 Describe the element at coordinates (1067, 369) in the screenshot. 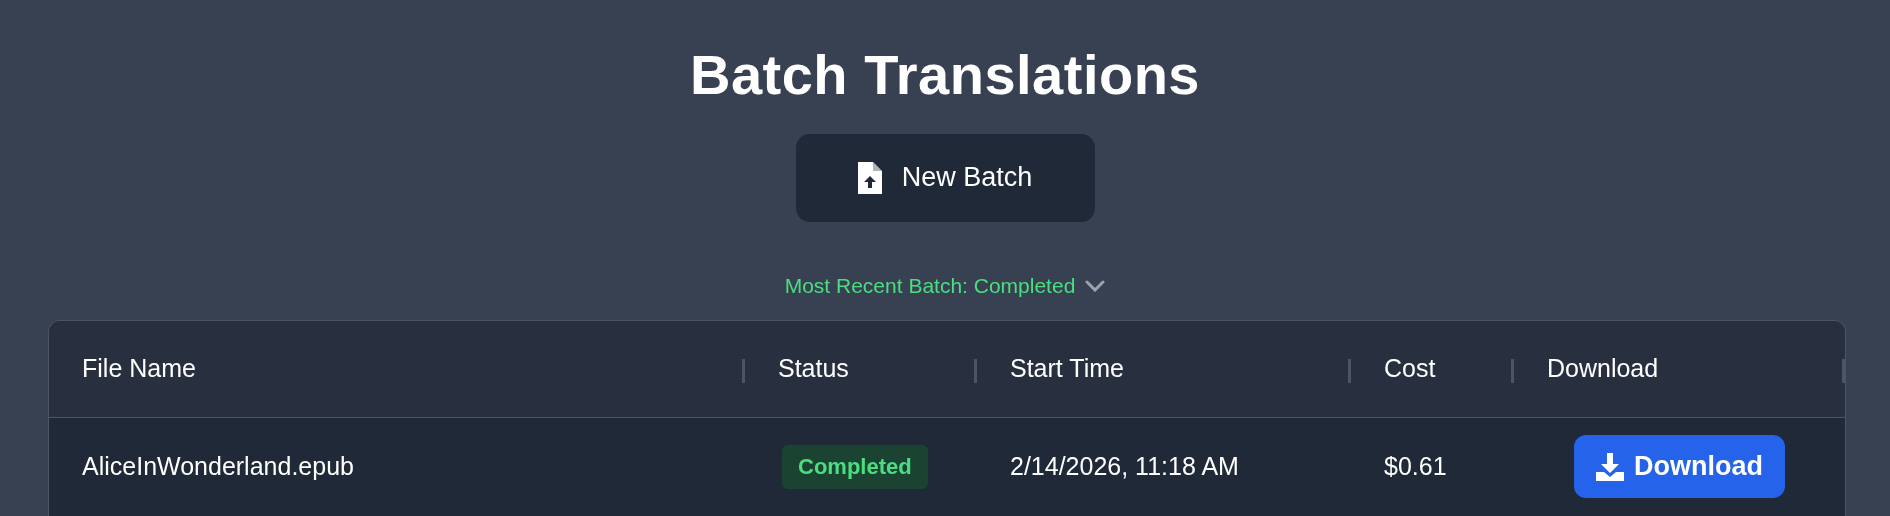

I see `column-header: Start Time` at that location.